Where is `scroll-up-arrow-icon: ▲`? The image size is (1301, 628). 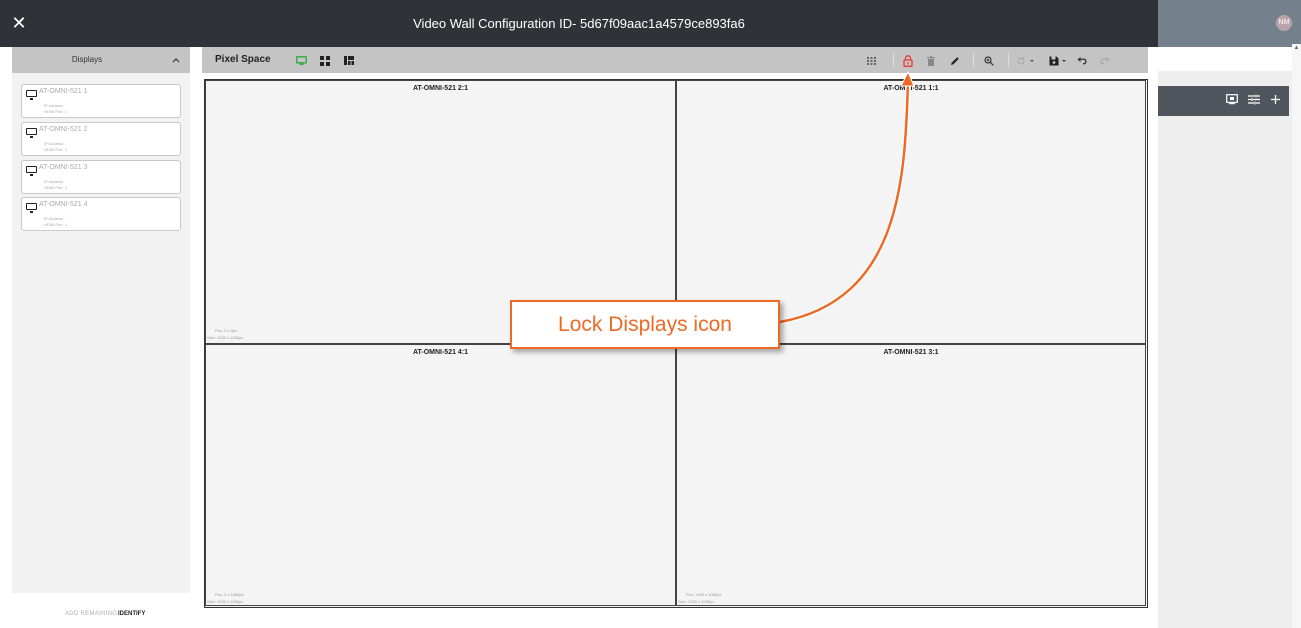 scroll-up-arrow-icon: ▲ is located at coordinates (1296, 48).